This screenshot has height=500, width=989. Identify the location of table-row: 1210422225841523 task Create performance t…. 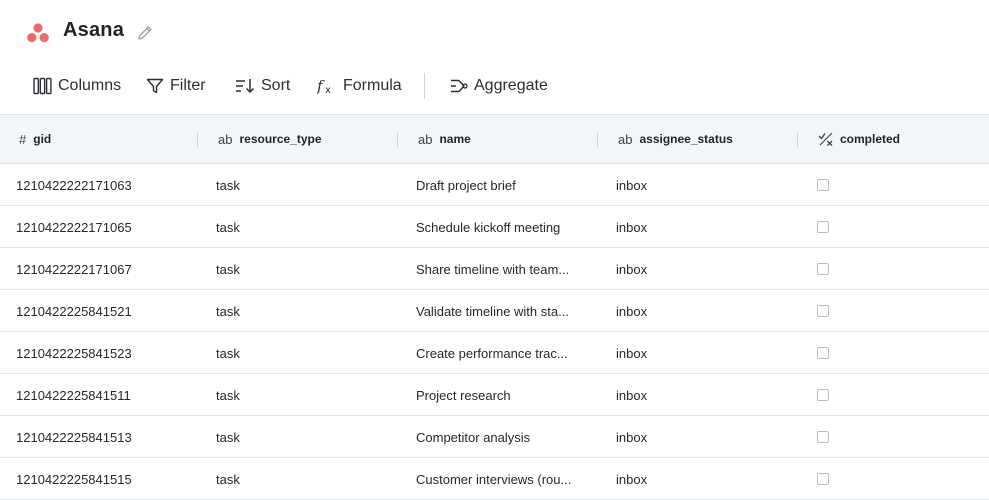
(494, 353).